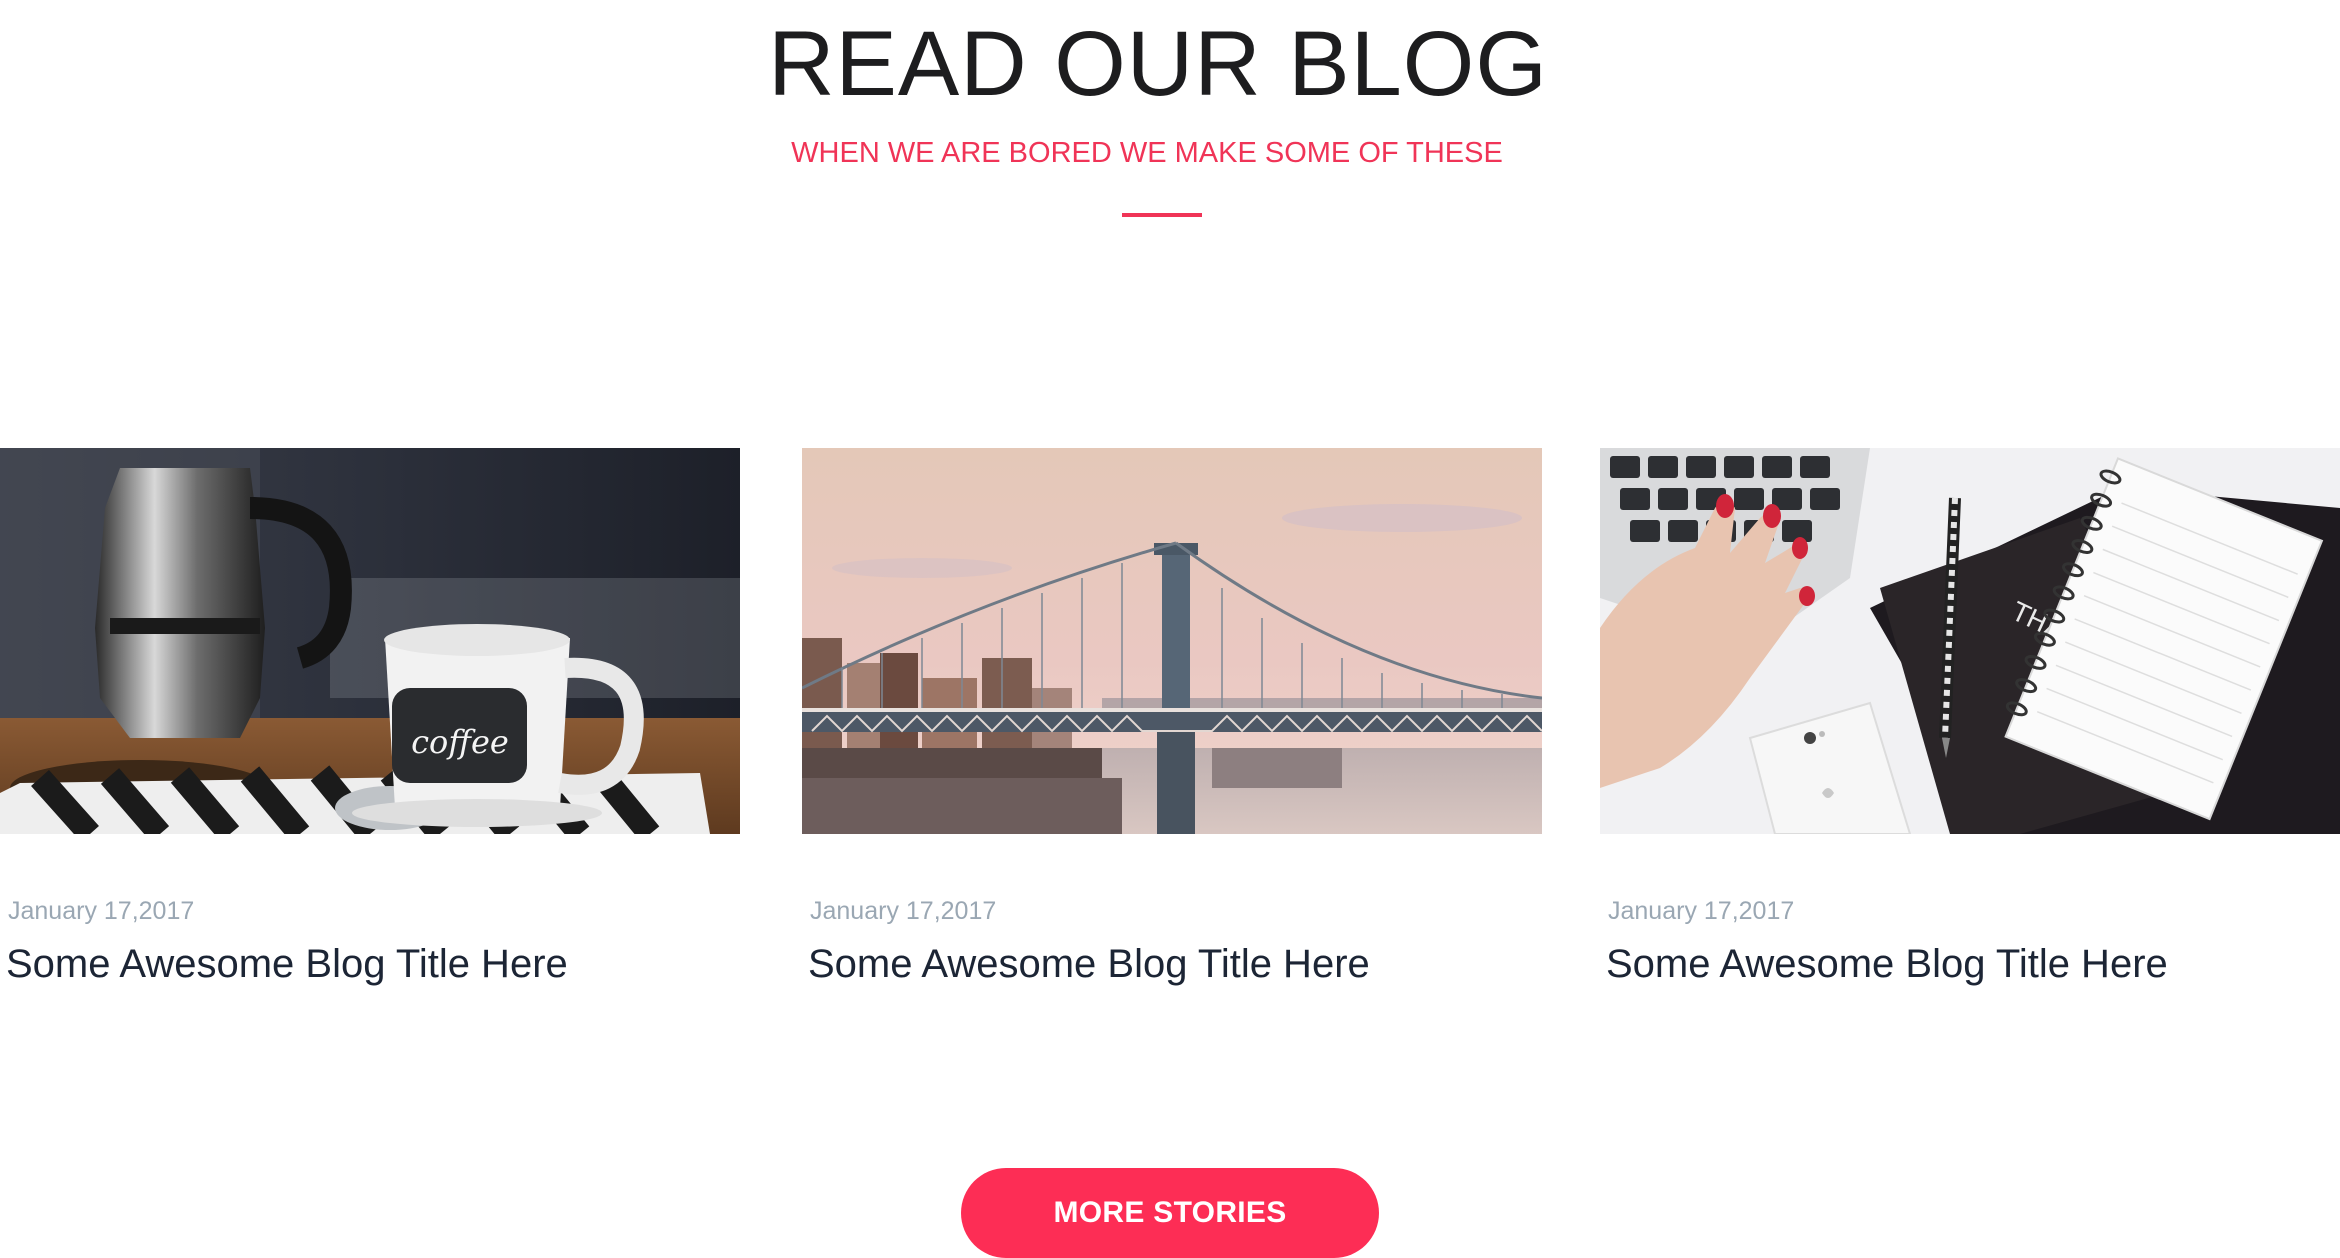 The width and height of the screenshot is (2340, 1258). Describe the element at coordinates (1172, 641) in the screenshot. I see `bridge-city-image` at that location.